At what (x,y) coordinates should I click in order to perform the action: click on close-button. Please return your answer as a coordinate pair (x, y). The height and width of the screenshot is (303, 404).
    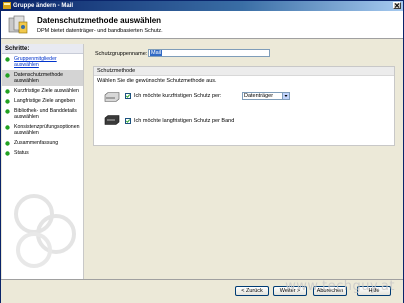
    Looking at the image, I should click on (397, 5).